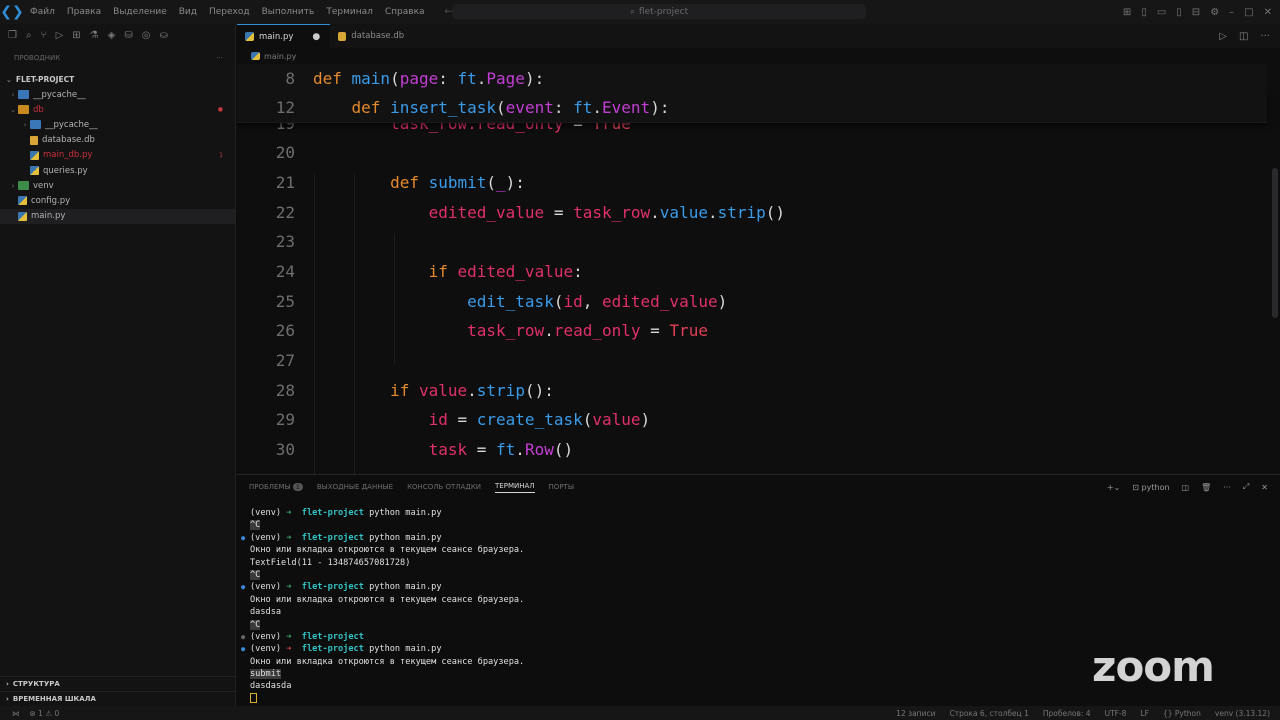 Image resolution: width=1280 pixels, height=720 pixels. I want to click on file-tree-item: ⌄ db ●, so click(117, 109).